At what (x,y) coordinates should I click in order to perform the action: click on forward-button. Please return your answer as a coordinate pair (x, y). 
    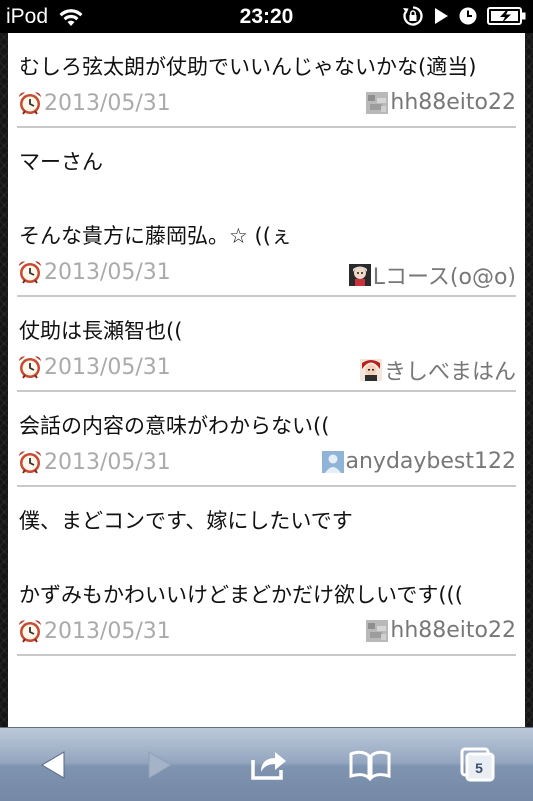
    Looking at the image, I should click on (160, 765).